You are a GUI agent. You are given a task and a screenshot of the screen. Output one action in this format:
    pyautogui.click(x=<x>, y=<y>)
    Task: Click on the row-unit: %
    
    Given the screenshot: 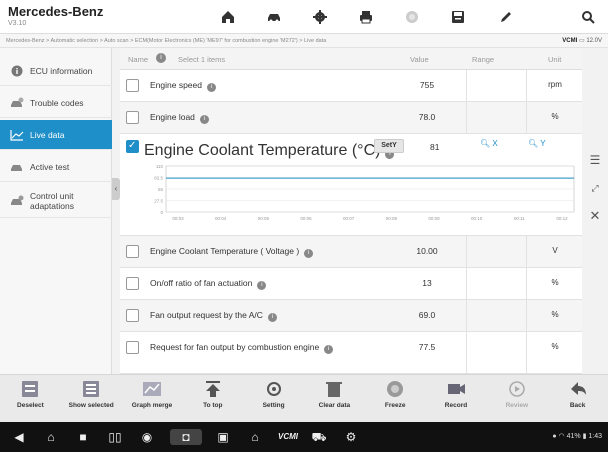 What is the action you would take?
    pyautogui.click(x=555, y=282)
    